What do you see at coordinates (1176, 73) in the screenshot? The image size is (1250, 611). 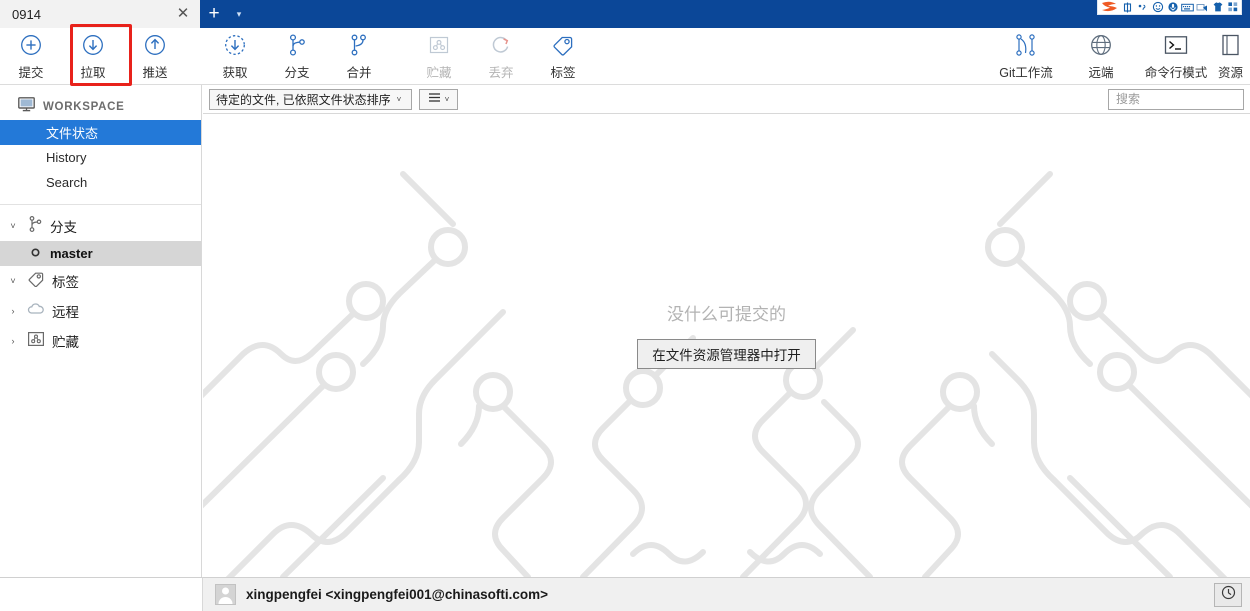 I see `toolbar-label-terminal: 命令行模式` at bounding box center [1176, 73].